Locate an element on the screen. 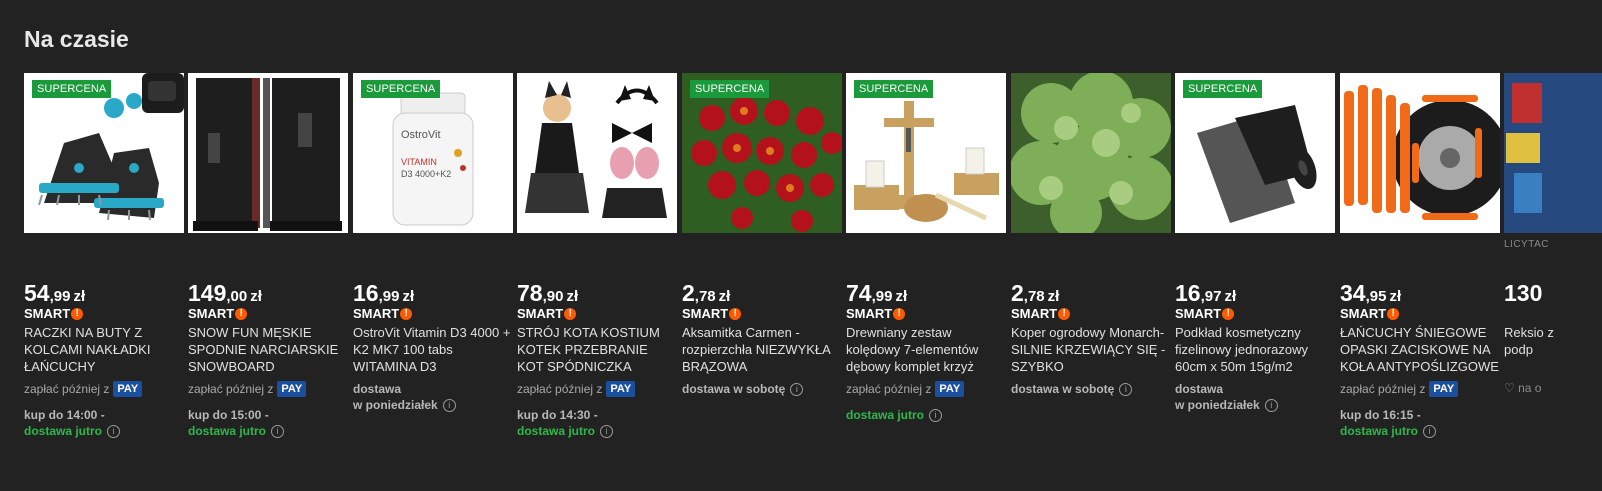  ski-pants-icon is located at coordinates (267, 154).